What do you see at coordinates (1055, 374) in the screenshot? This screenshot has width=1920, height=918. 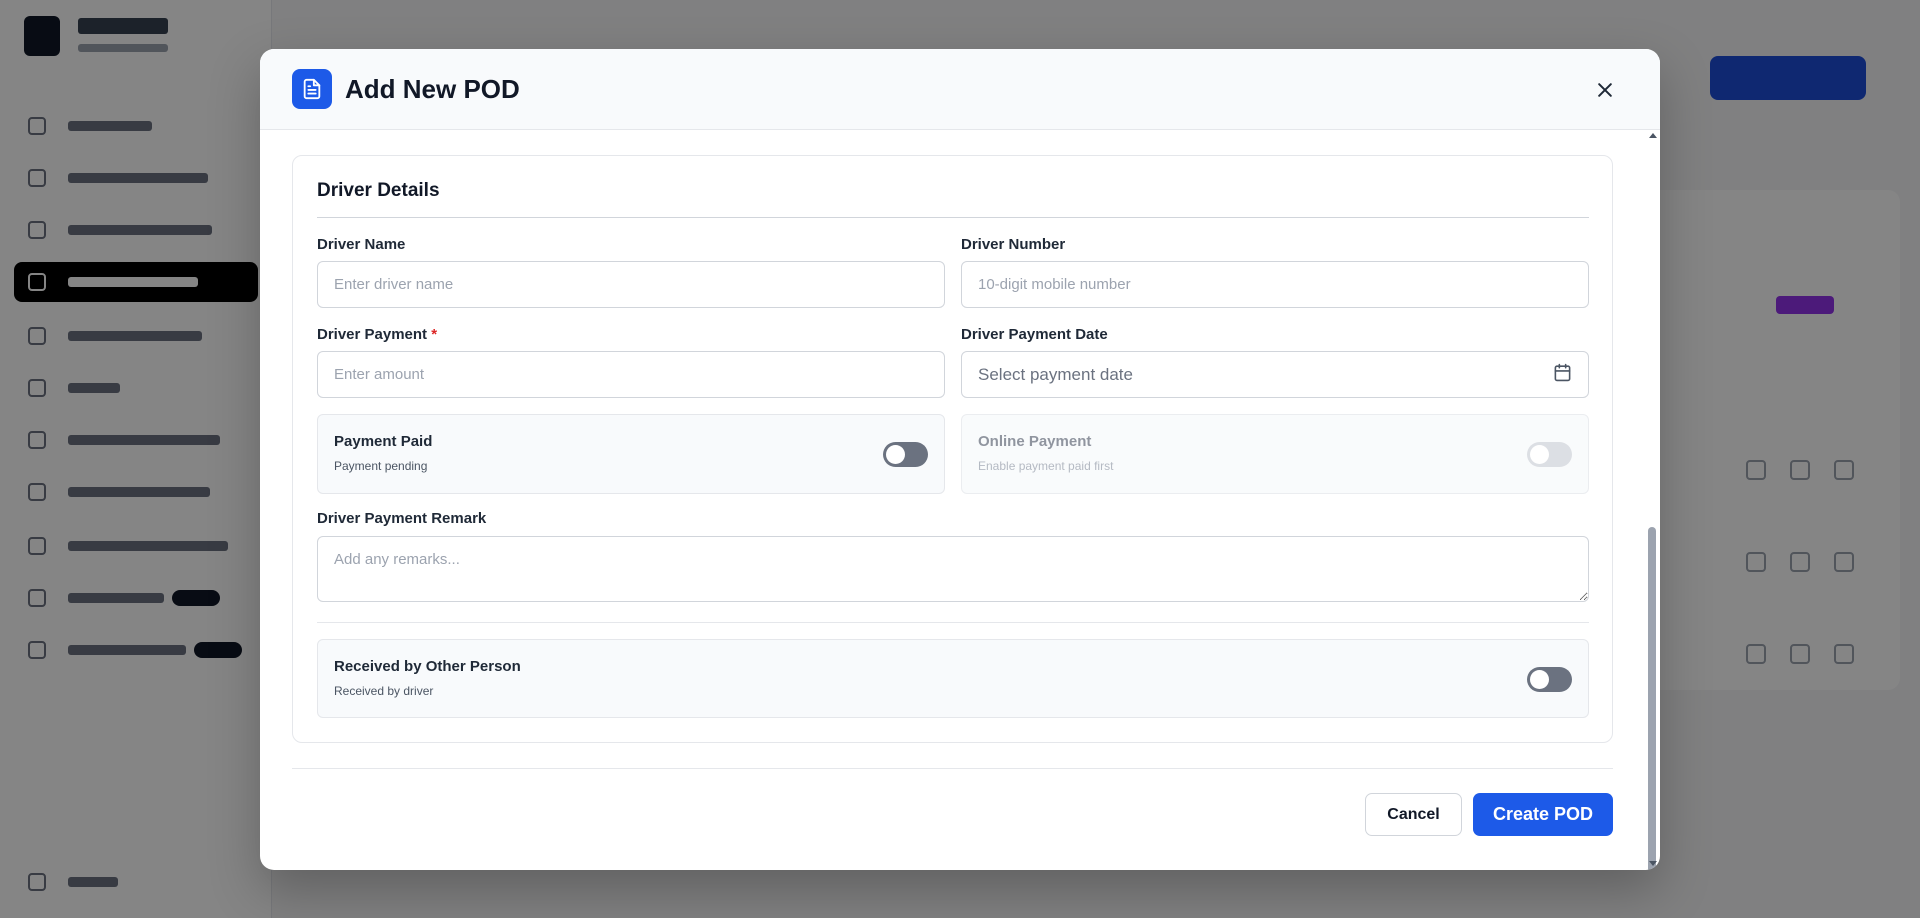 I see `date-placeholder: Select payment date` at bounding box center [1055, 374].